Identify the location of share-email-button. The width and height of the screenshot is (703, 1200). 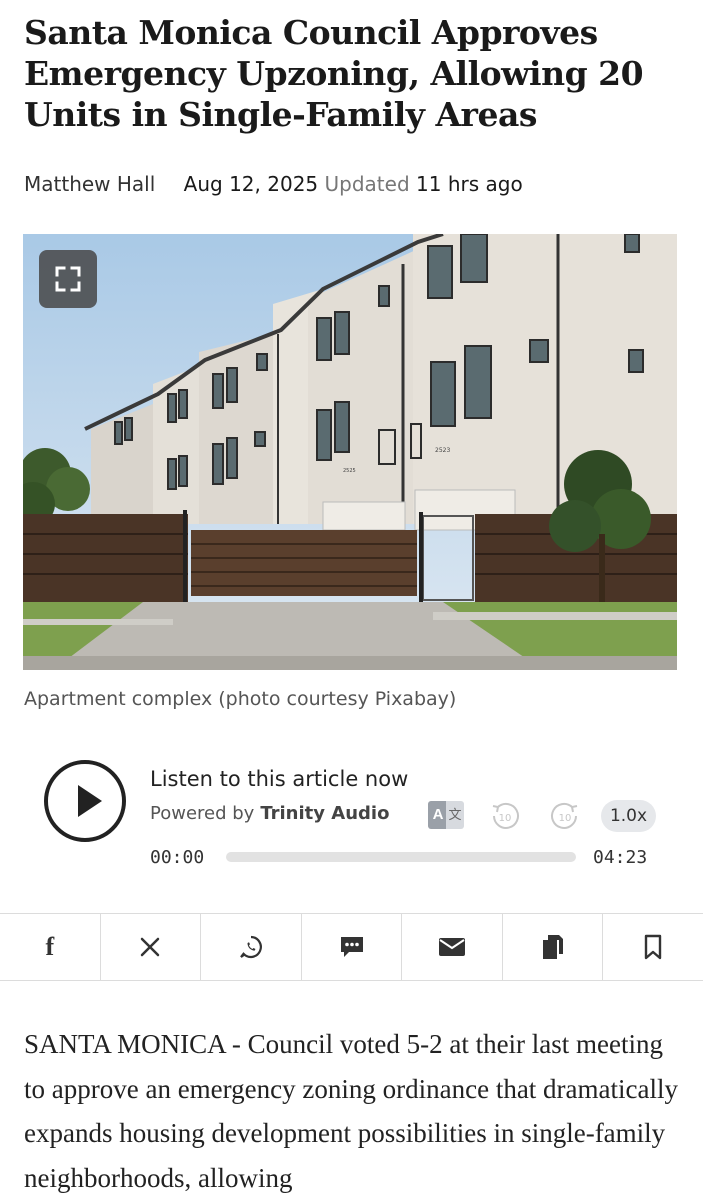
(452, 947).